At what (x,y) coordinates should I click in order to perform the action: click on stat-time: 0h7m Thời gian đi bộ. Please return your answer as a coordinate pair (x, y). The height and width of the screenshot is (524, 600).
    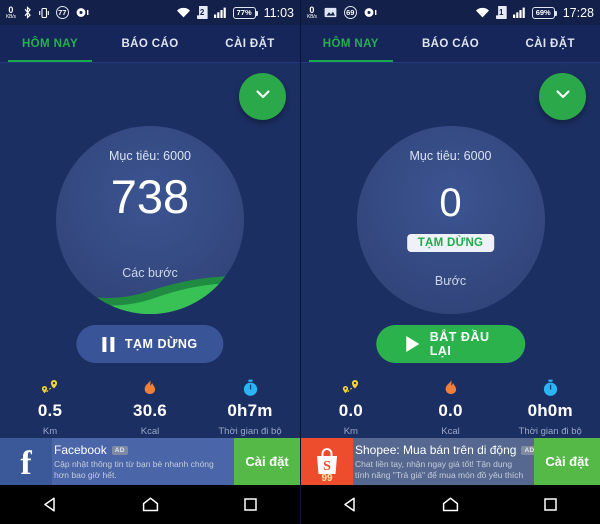
    Looking at the image, I should click on (250, 407).